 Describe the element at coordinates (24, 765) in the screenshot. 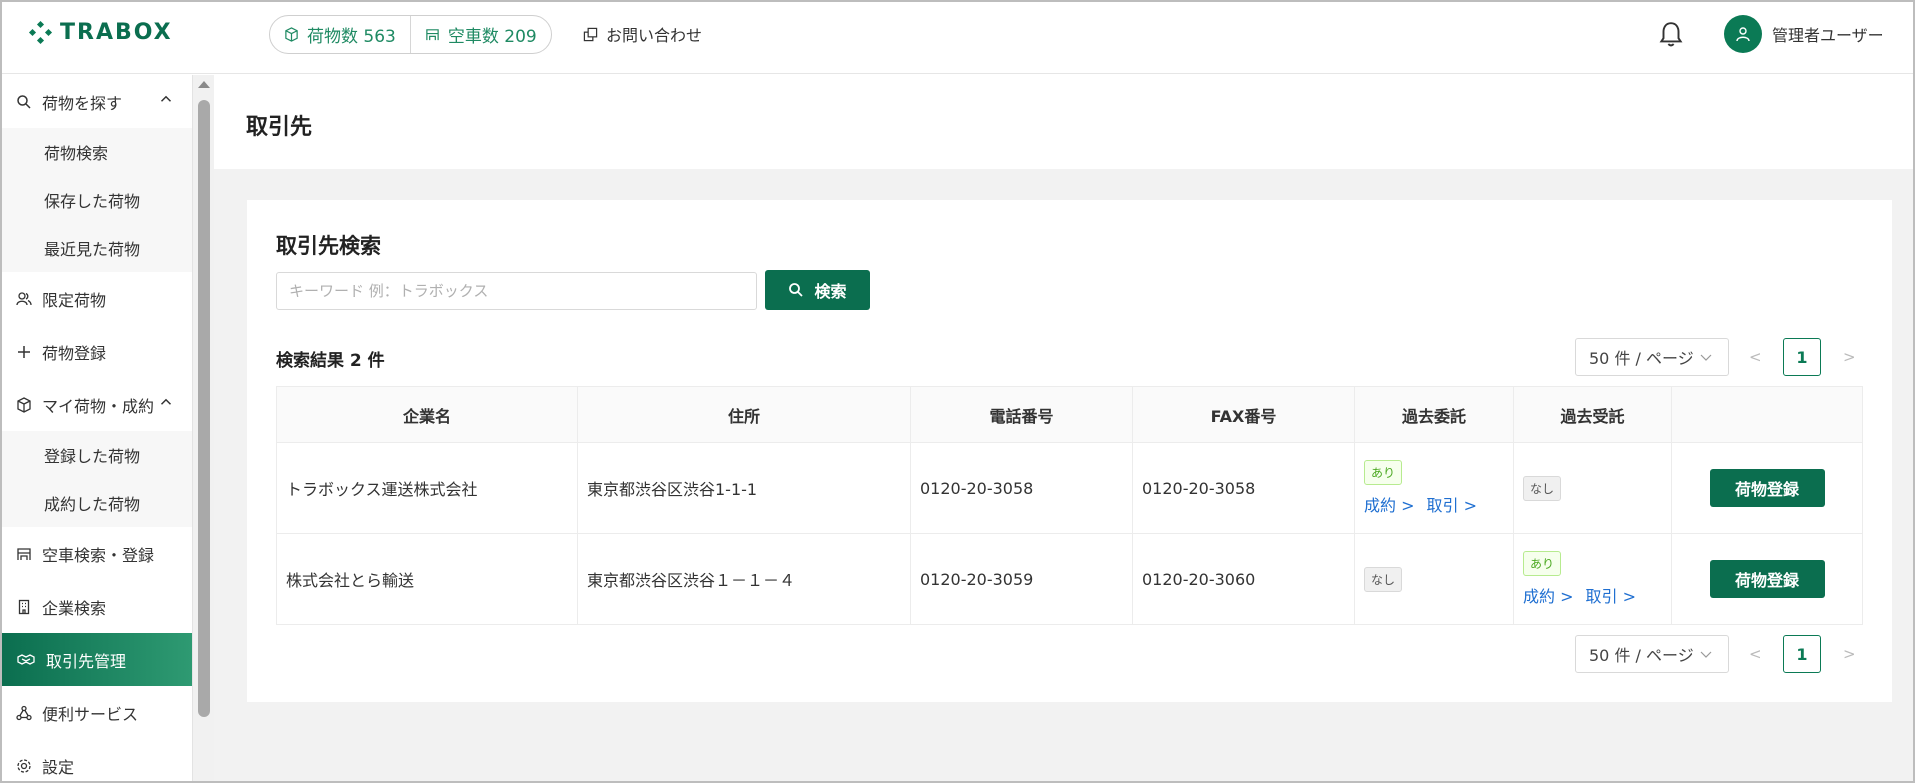

I see `gear-icon` at that location.